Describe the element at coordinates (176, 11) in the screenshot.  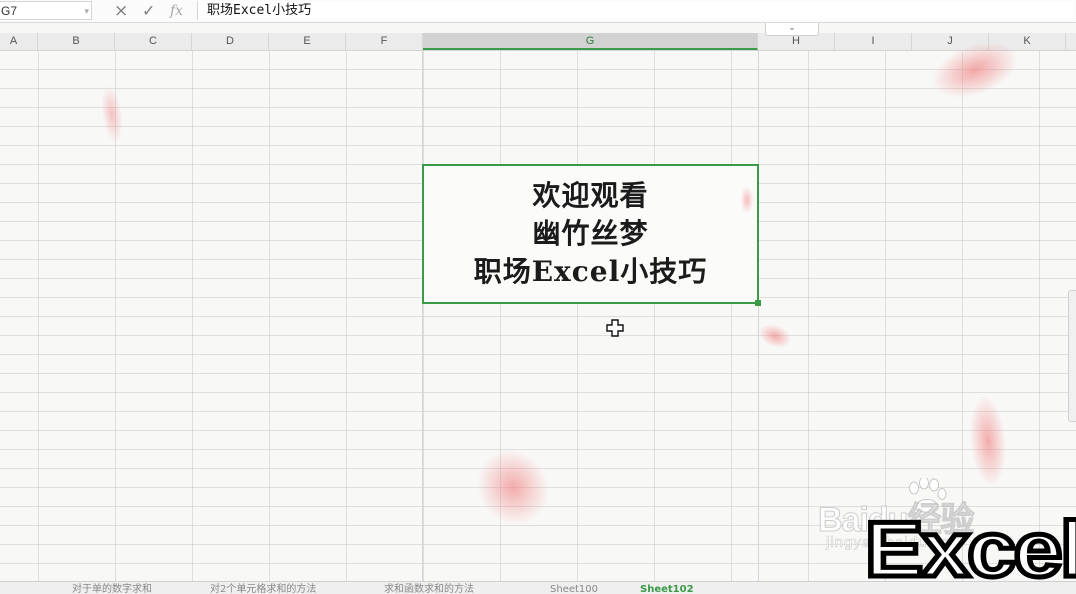
I see `insert-function-button: fx` at that location.